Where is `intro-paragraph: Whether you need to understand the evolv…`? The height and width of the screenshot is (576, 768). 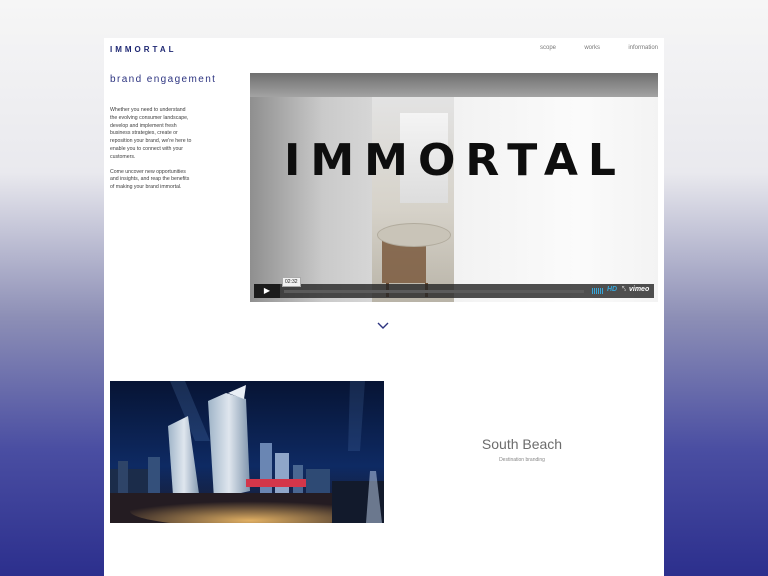 intro-paragraph: Whether you need to understand the evolv… is located at coordinates (151, 133).